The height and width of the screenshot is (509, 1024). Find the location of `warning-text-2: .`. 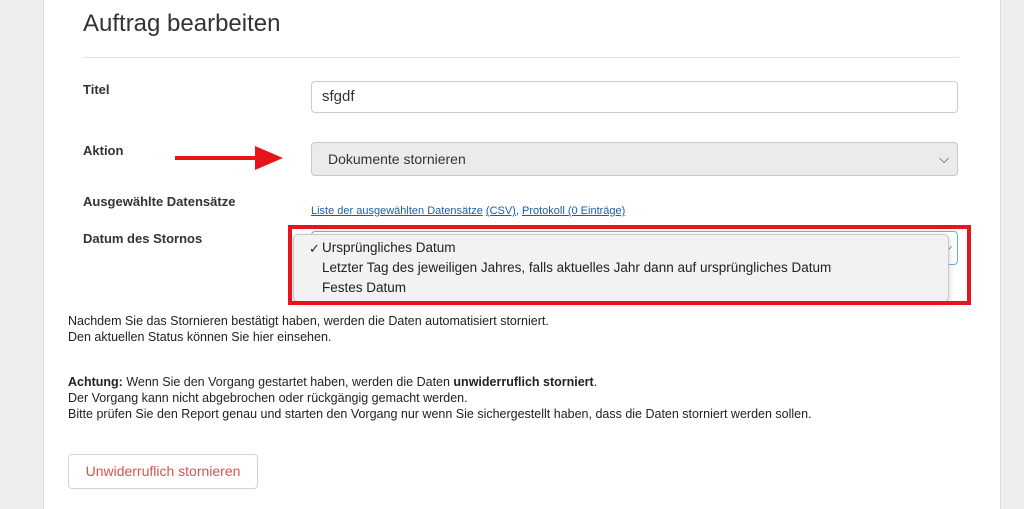

warning-text-2: . is located at coordinates (595, 382).